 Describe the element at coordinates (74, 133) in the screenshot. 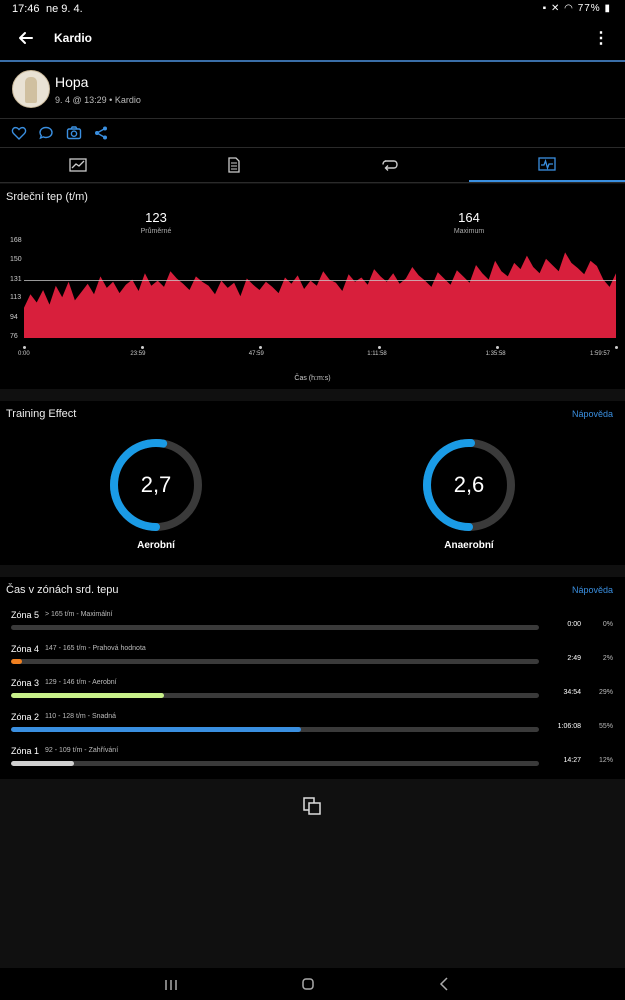

I see `camera-icon` at that location.